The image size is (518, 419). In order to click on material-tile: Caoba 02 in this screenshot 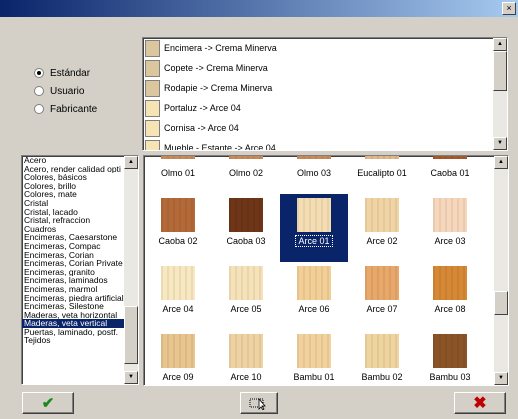, I will do `click(178, 228)`.